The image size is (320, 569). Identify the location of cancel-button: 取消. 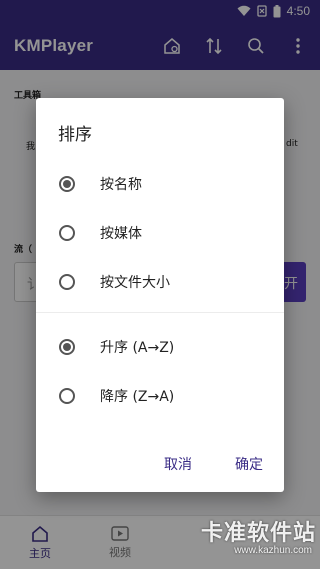
(178, 464).